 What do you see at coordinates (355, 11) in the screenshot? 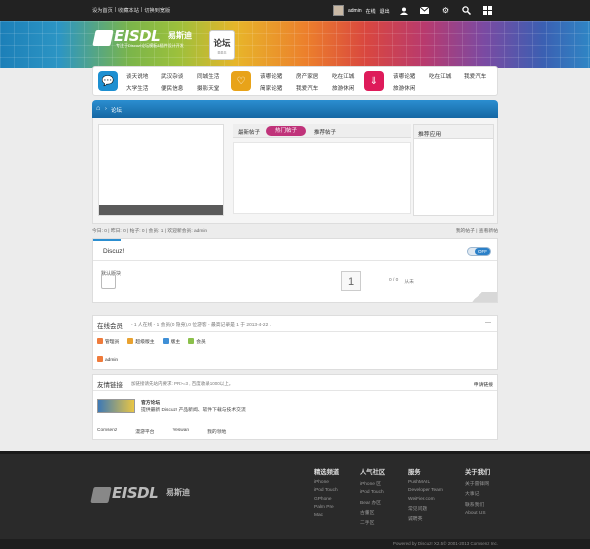
I see `username-link: admin` at bounding box center [355, 11].